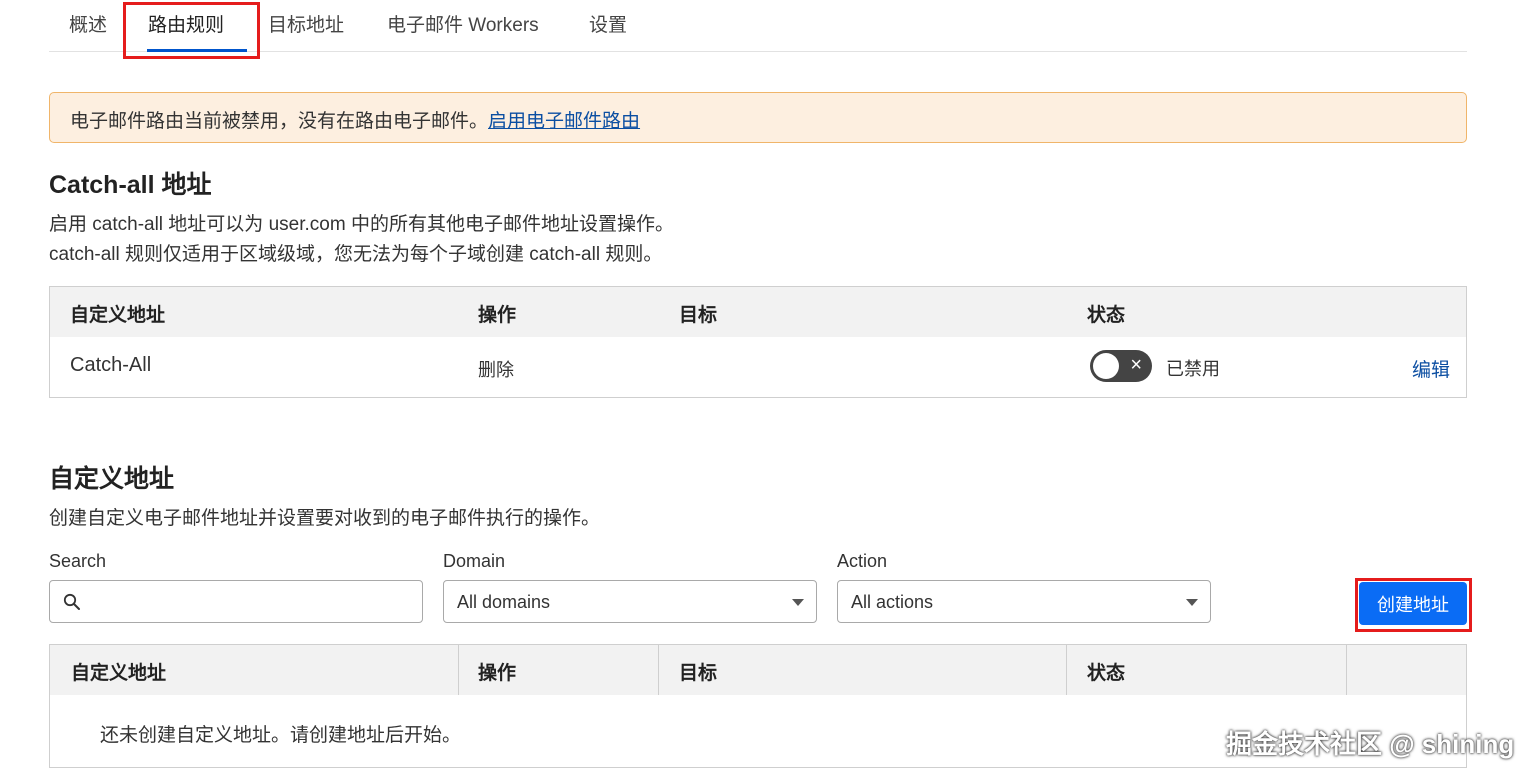 This screenshot has height=779, width=1522. What do you see at coordinates (1024, 601) in the screenshot?
I see `action-select: All actions` at bounding box center [1024, 601].